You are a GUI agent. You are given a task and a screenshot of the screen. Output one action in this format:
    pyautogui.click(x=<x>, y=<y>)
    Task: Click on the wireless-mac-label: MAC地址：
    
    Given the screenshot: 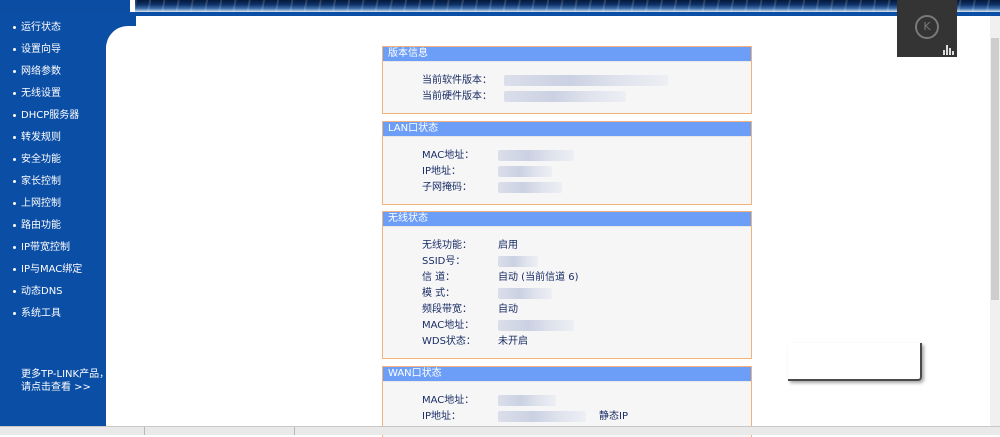 What is the action you would take?
    pyautogui.click(x=448, y=325)
    